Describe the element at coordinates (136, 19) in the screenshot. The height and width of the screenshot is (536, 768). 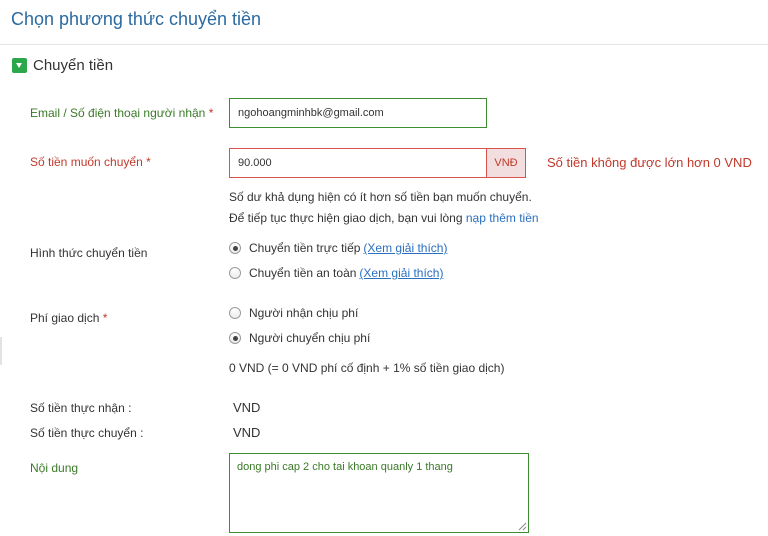
I see `page-title: Chọn phương thức chuyển tiền` at that location.